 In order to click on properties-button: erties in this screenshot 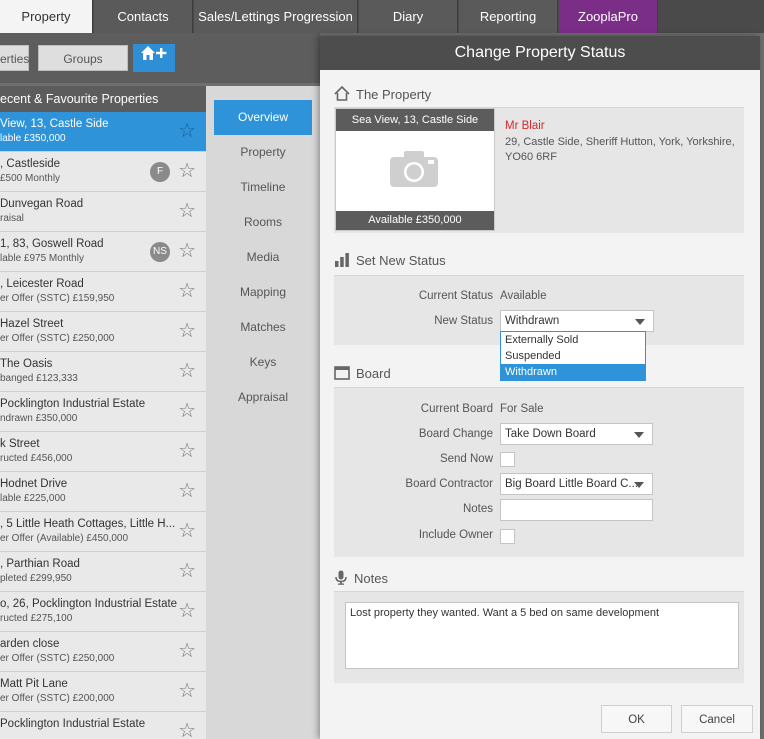, I will do `click(14, 58)`.